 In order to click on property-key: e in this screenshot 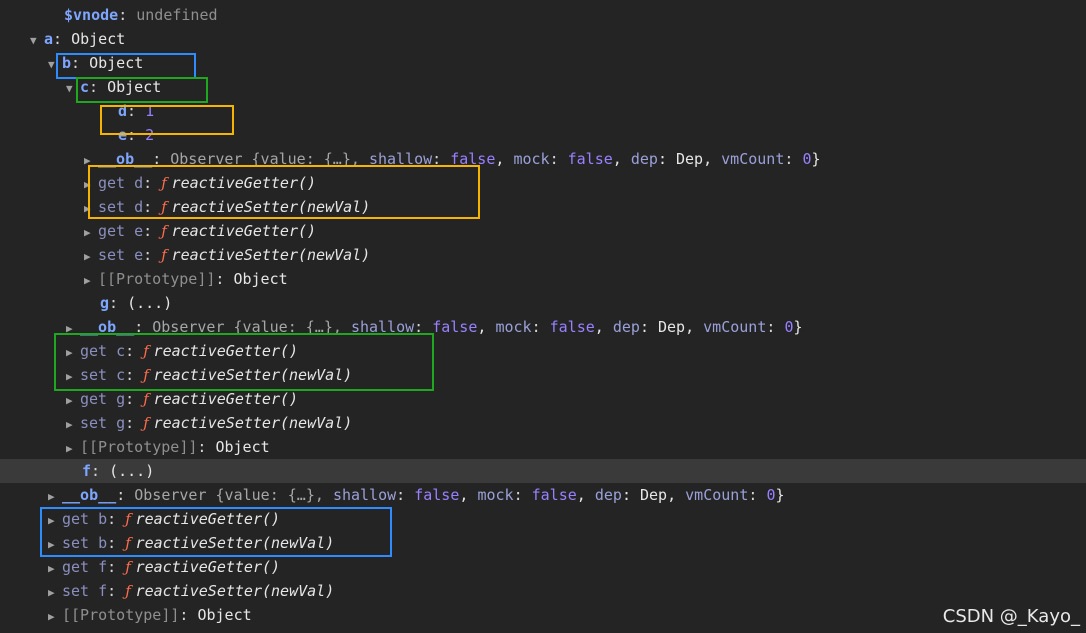, I will do `click(123, 135)`.